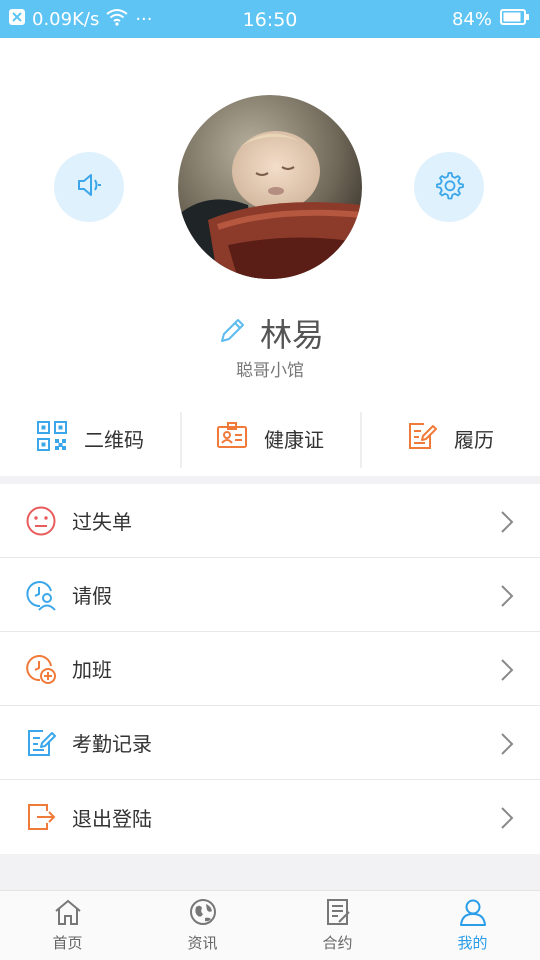  I want to click on sound-button, so click(89, 187).